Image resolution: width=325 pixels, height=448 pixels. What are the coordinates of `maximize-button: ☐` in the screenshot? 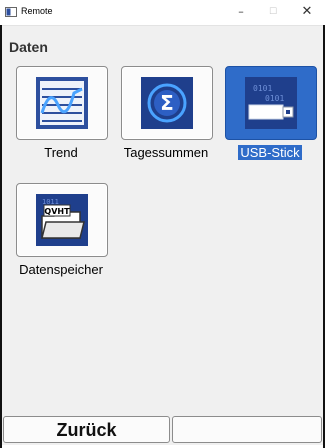 It's located at (273, 12).